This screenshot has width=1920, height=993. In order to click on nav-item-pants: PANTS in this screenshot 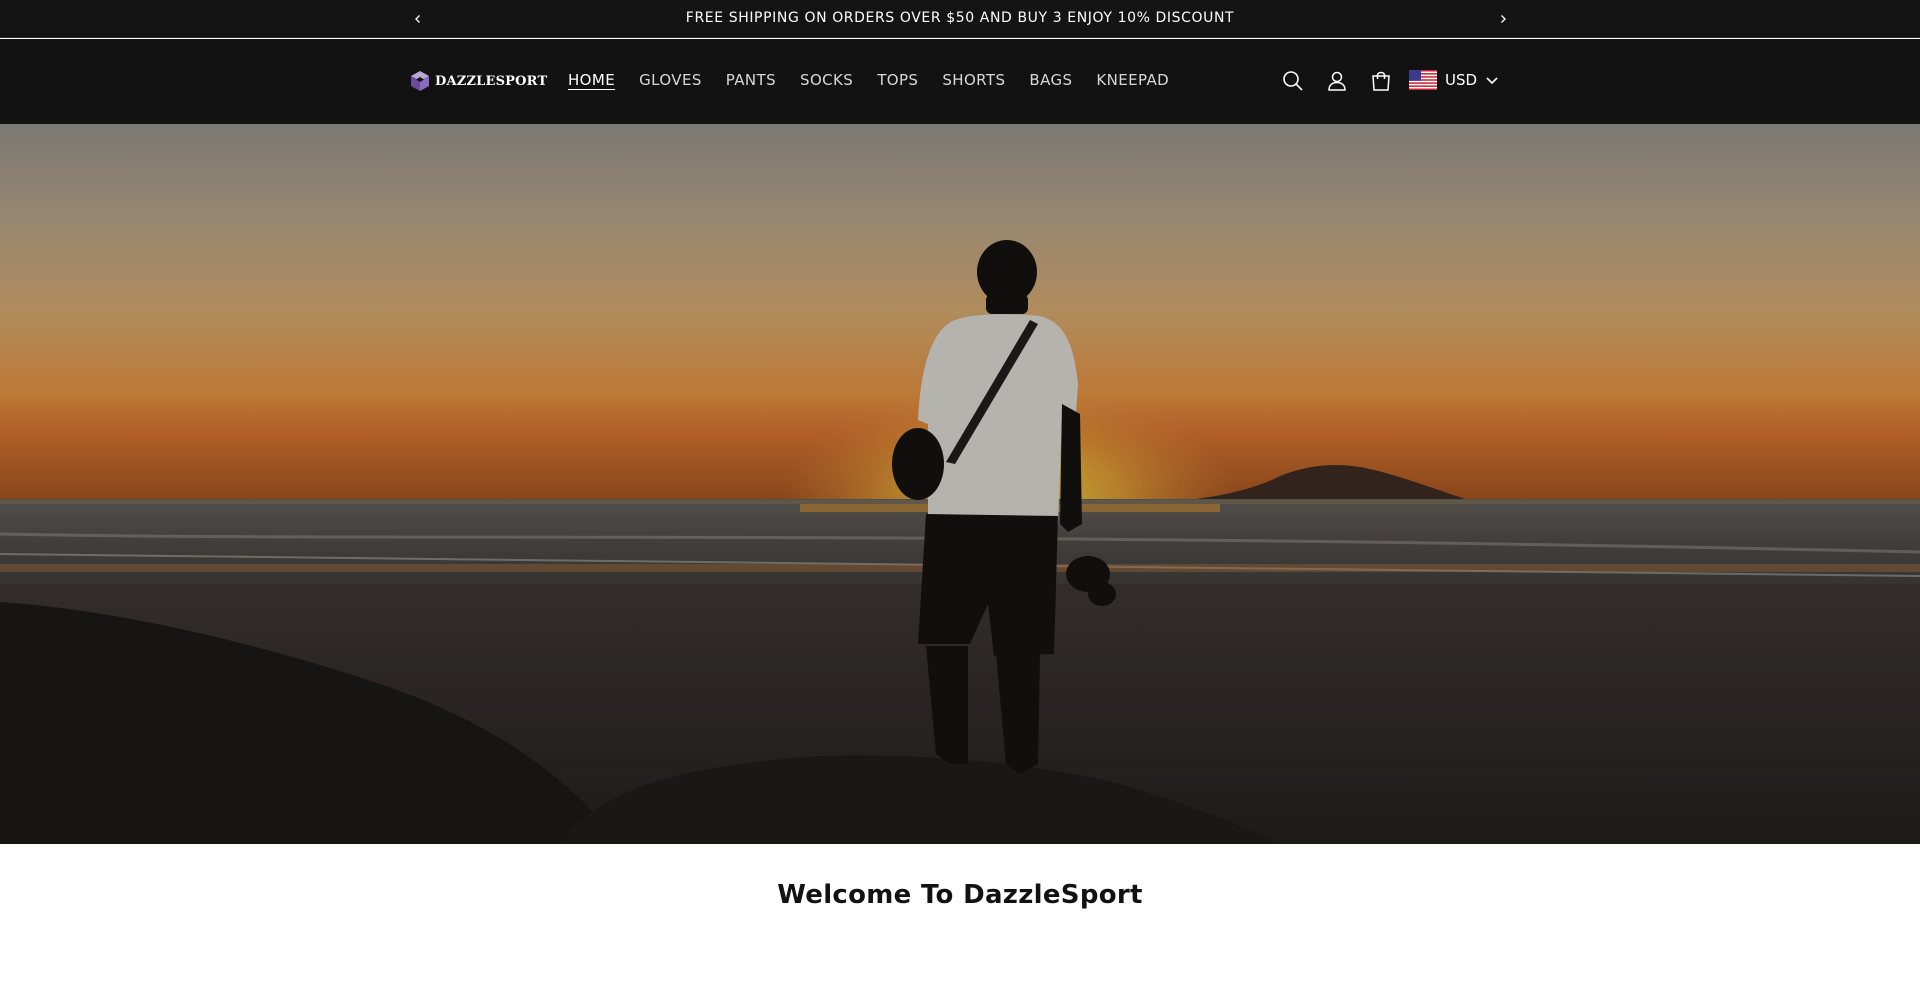, I will do `click(751, 80)`.